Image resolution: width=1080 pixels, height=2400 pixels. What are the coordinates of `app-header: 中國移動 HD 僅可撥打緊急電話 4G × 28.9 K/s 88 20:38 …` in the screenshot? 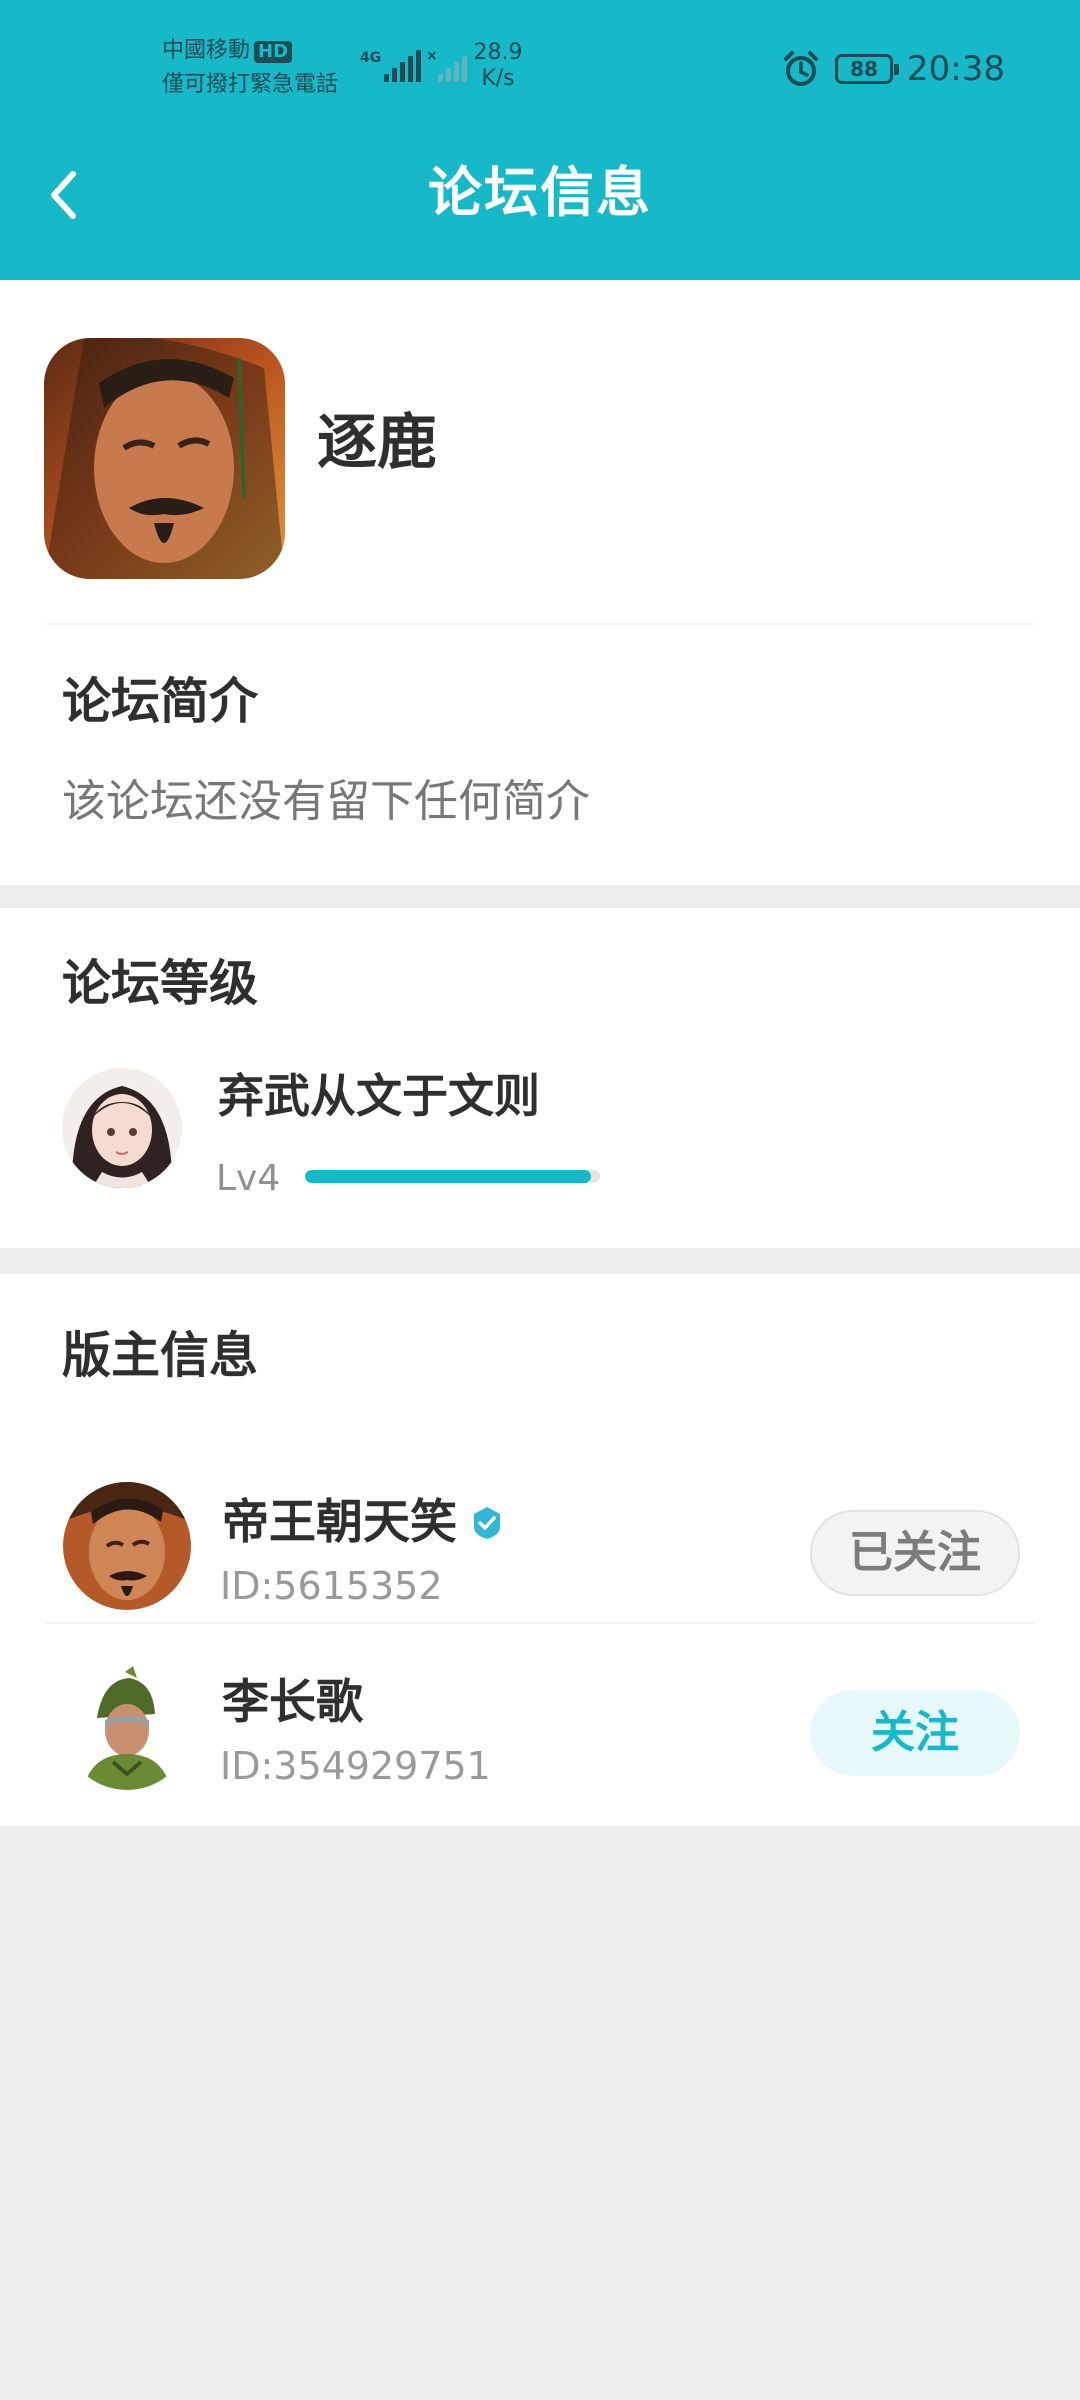 It's located at (540, 140).